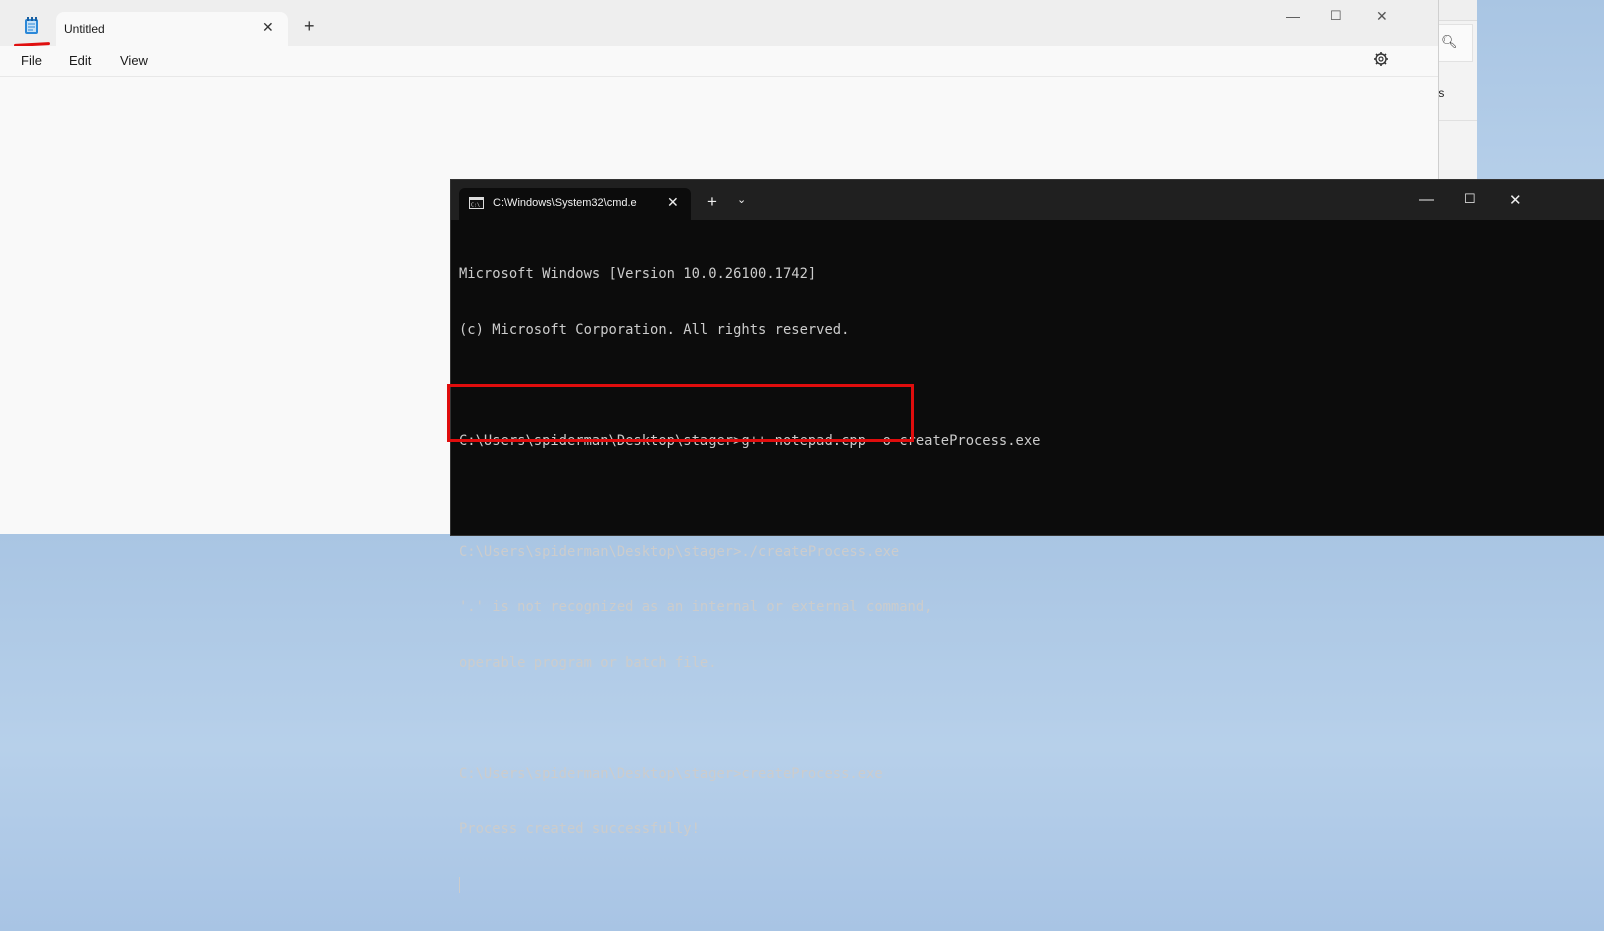 This screenshot has width=1604, height=931. I want to click on red-highlight-annotation, so click(680, 413).